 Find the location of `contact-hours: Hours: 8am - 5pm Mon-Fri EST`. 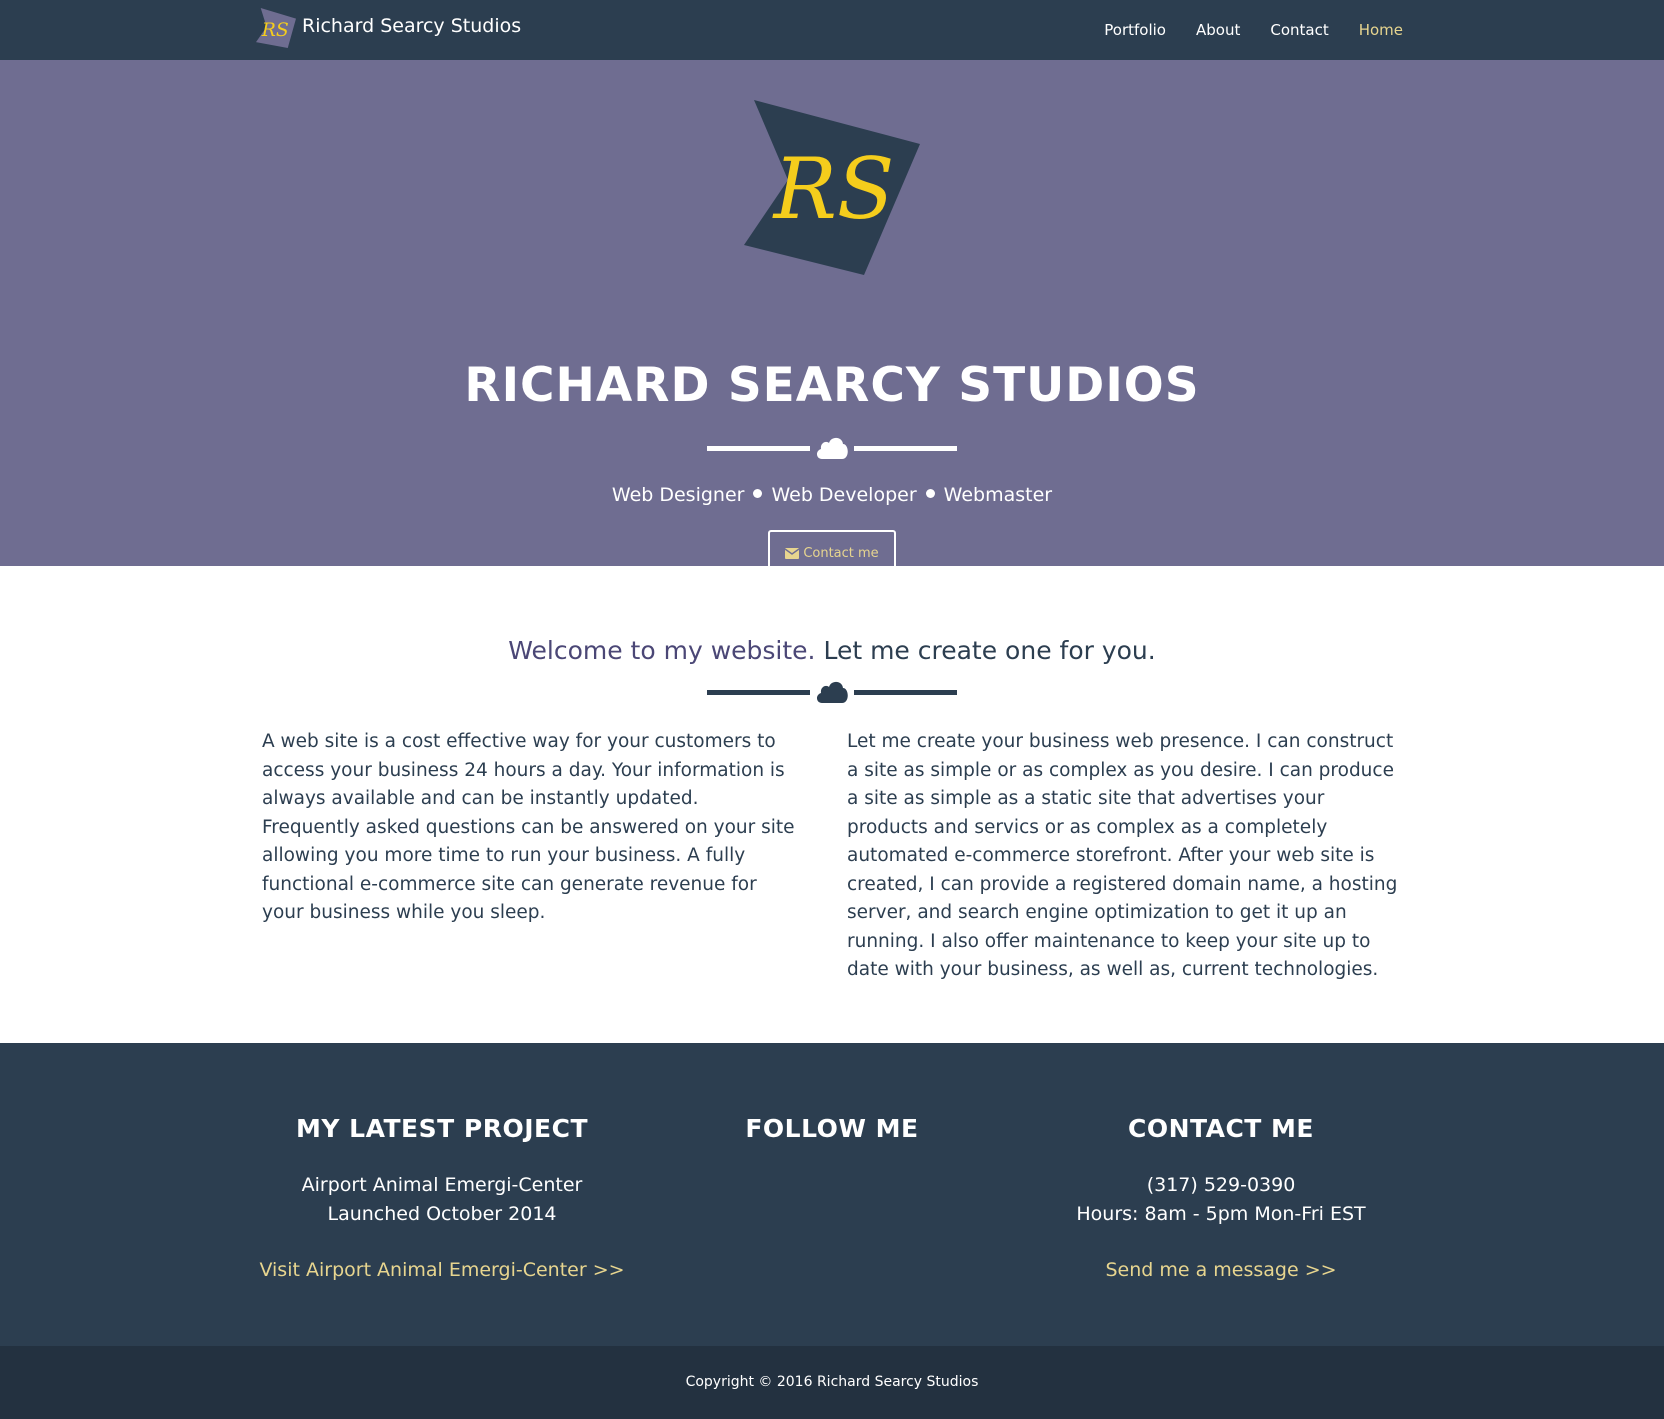

contact-hours: Hours: 8am - 5pm Mon-Fri EST is located at coordinates (1221, 1214).